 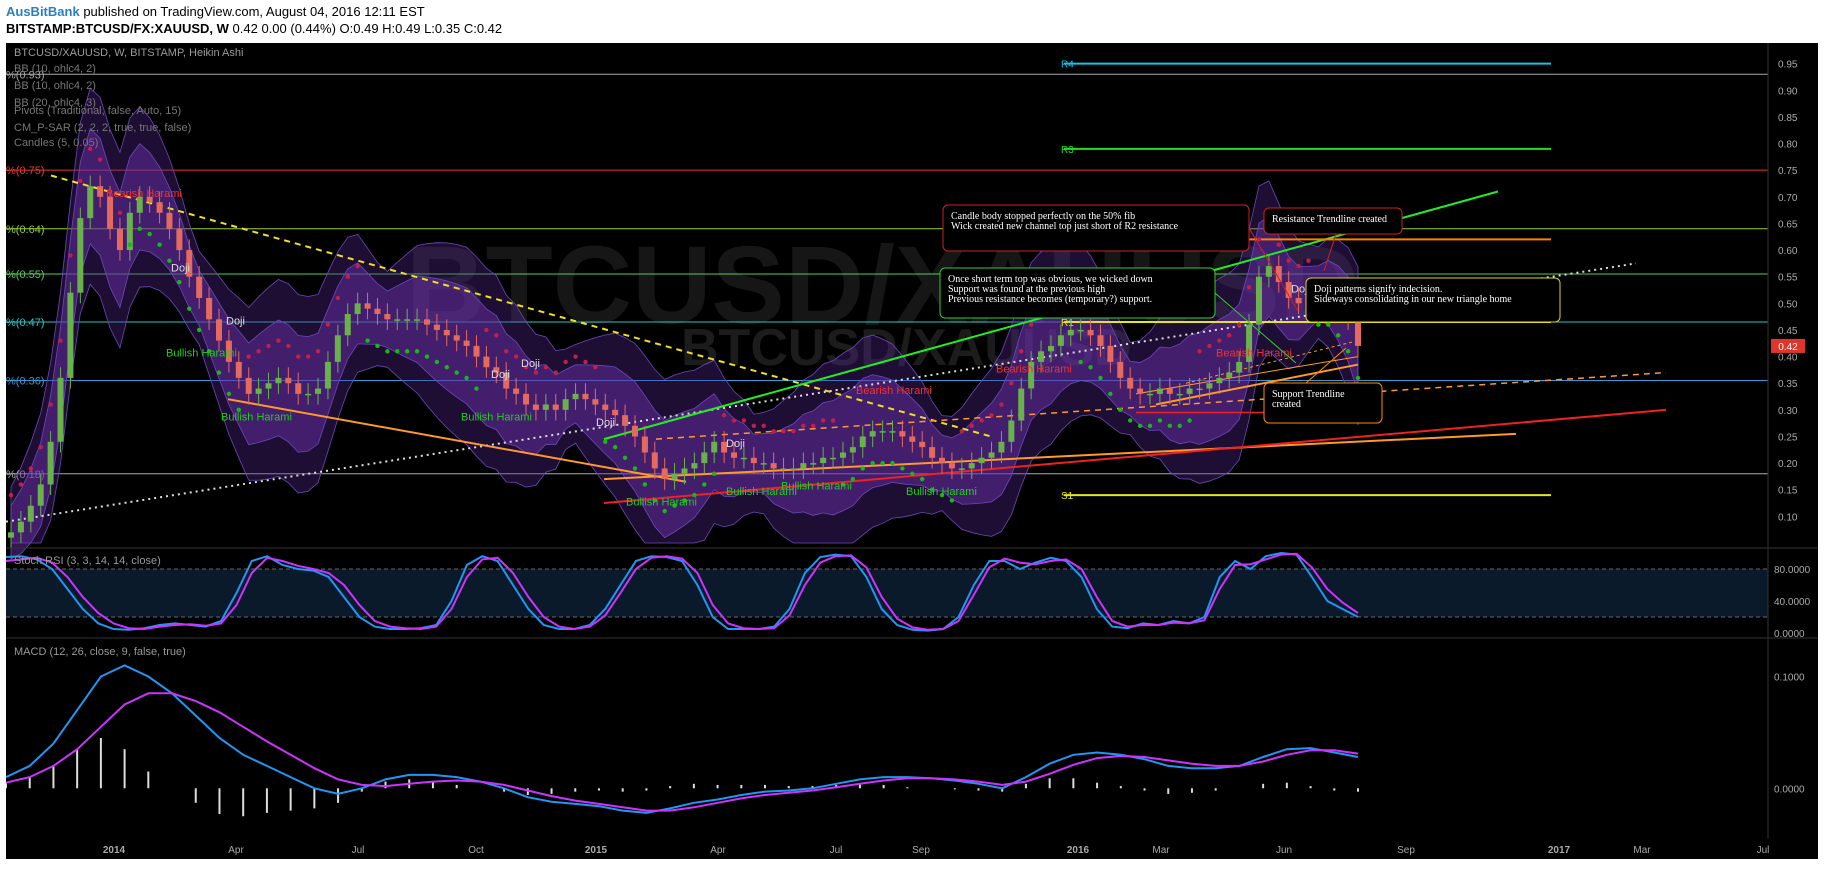 I want to click on y-tick-label: 0.70, so click(x=1788, y=198).